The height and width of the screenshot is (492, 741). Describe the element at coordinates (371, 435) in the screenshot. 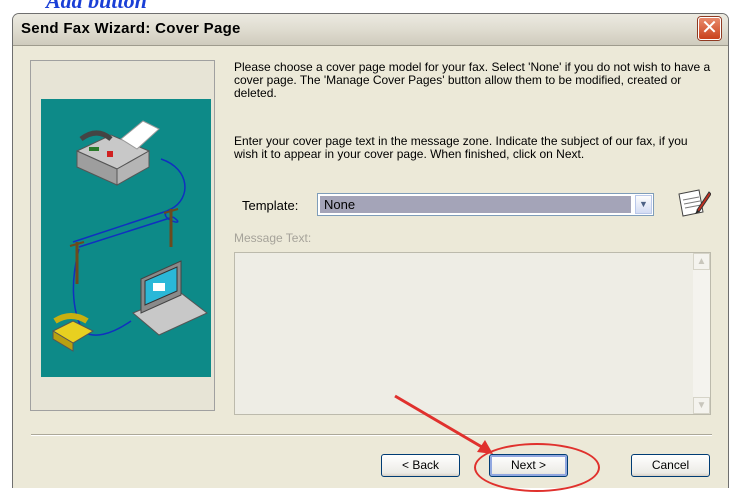

I see `button-separator` at that location.